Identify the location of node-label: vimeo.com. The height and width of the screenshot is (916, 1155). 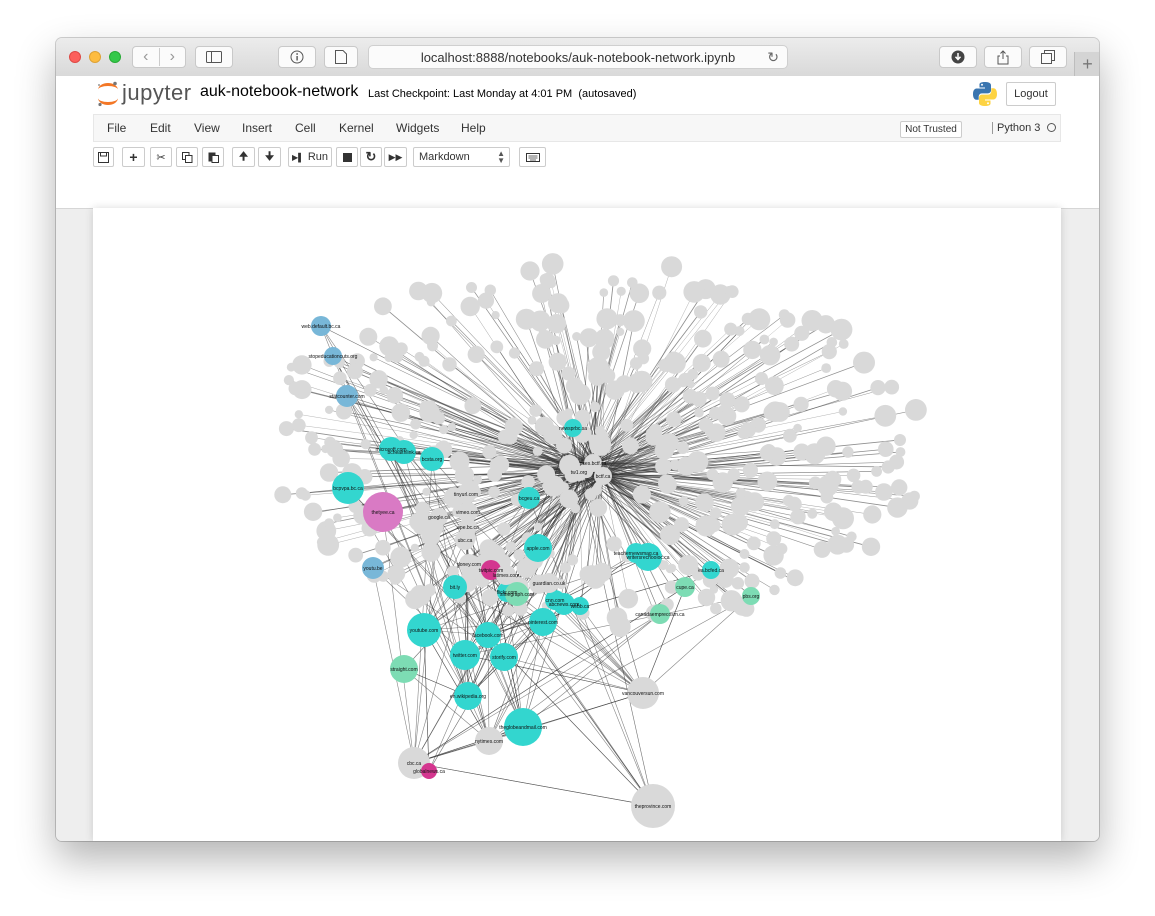
(468, 513).